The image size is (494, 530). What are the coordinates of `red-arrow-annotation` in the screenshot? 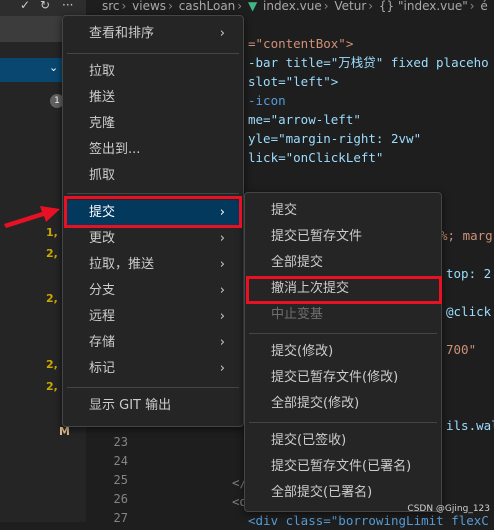 It's located at (32, 217).